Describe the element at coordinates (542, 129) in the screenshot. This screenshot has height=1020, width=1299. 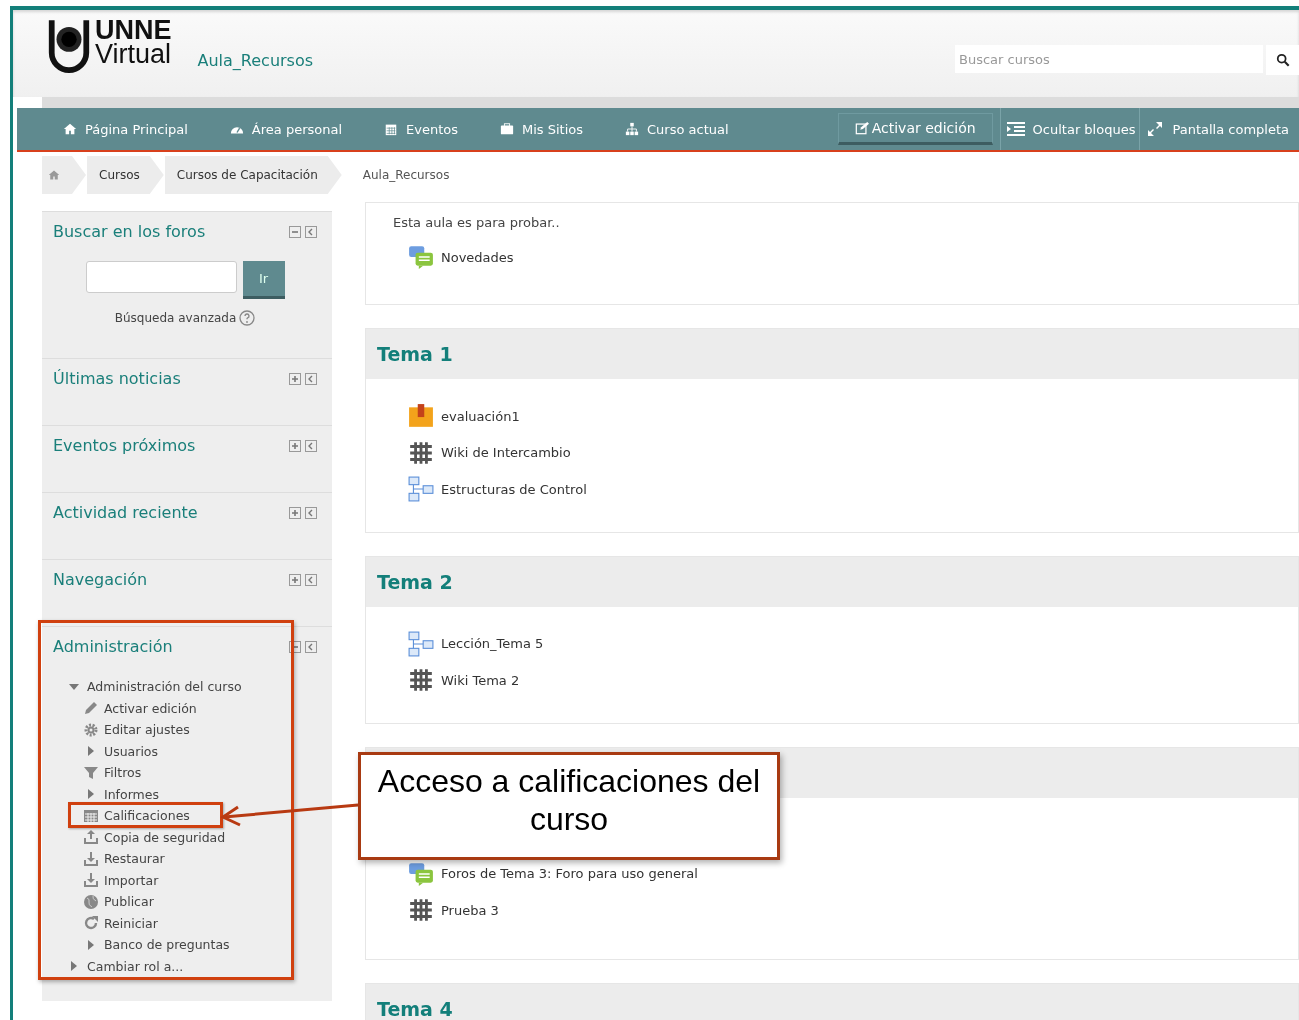
I see `nav-link: Mis Sitios` at that location.